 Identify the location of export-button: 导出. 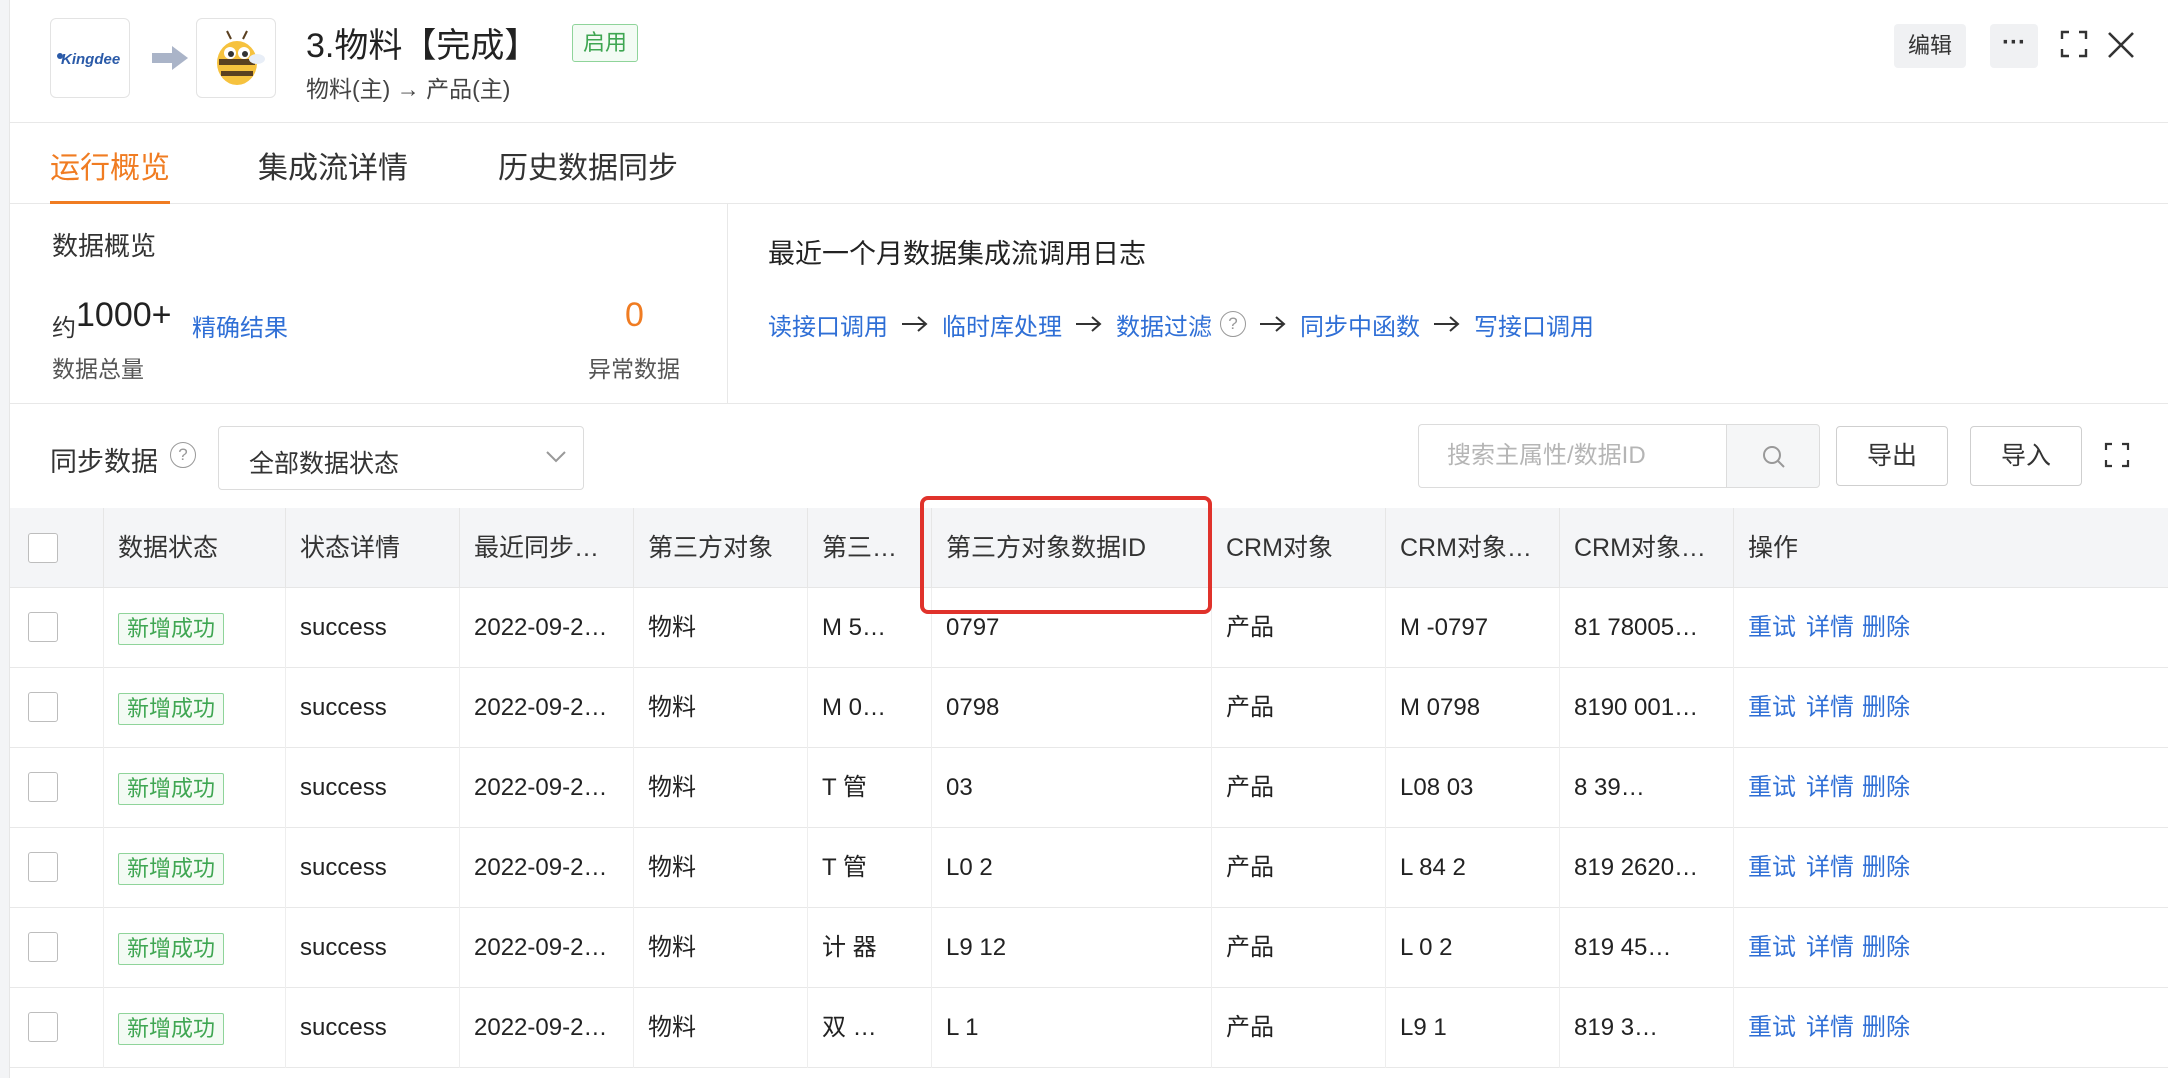
(1892, 456).